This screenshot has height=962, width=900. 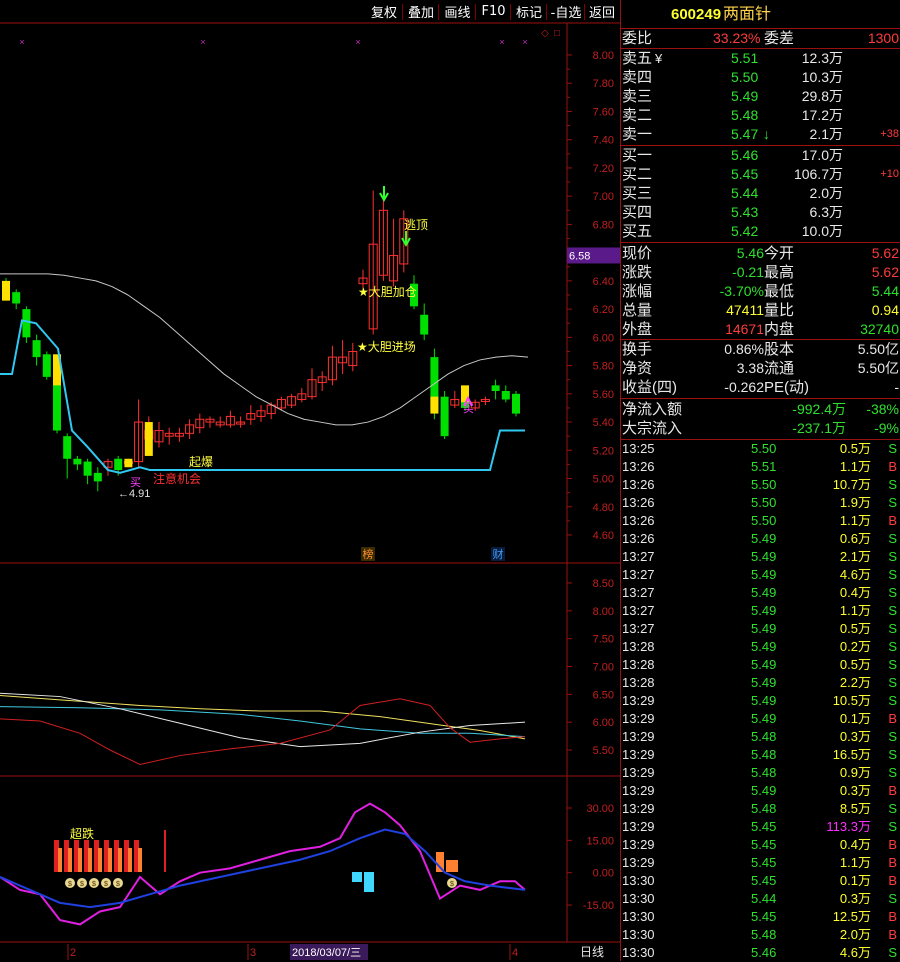 What do you see at coordinates (892, 844) in the screenshot?
I see `tick-side: B` at bounding box center [892, 844].